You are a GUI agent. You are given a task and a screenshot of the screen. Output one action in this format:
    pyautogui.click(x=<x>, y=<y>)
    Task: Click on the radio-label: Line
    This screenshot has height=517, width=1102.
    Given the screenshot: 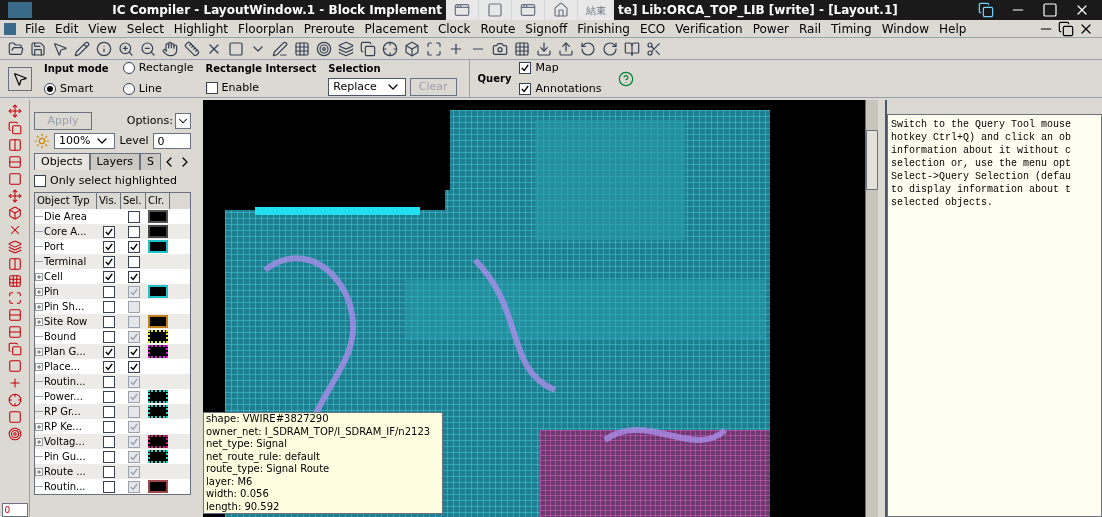 What is the action you would take?
    pyautogui.click(x=150, y=88)
    